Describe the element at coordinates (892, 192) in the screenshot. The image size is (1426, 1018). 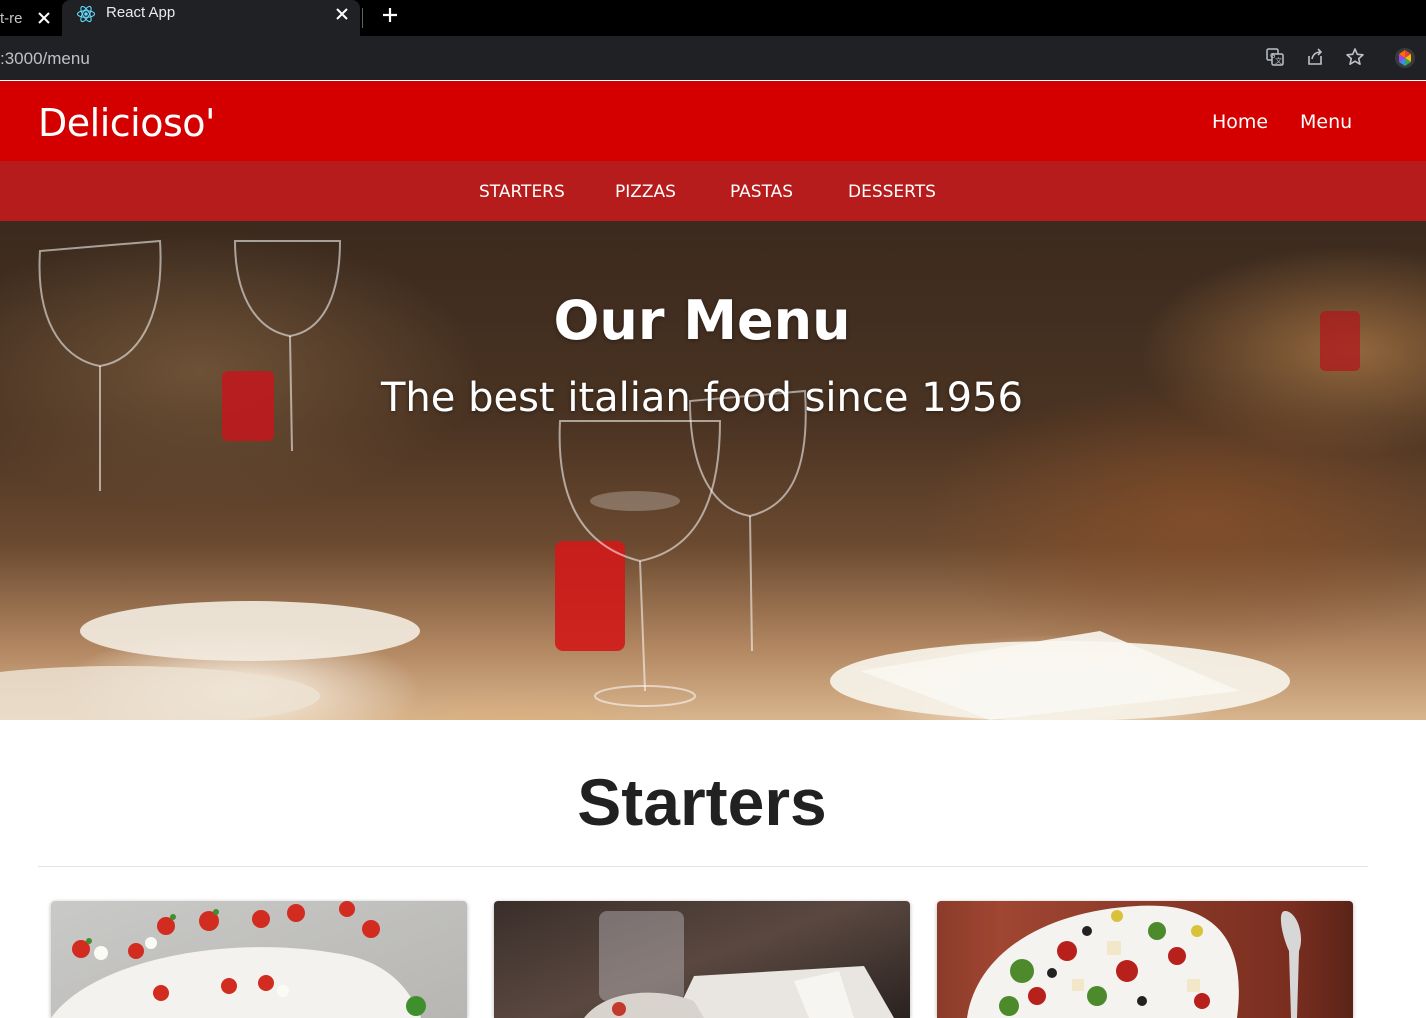
I see `category-link-desserts: DESSERTS` at that location.